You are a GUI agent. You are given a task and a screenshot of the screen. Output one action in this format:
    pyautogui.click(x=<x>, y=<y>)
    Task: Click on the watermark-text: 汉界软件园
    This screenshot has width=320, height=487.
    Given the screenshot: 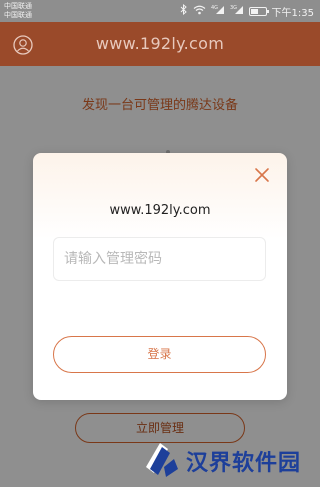 What is the action you would take?
    pyautogui.click(x=244, y=463)
    